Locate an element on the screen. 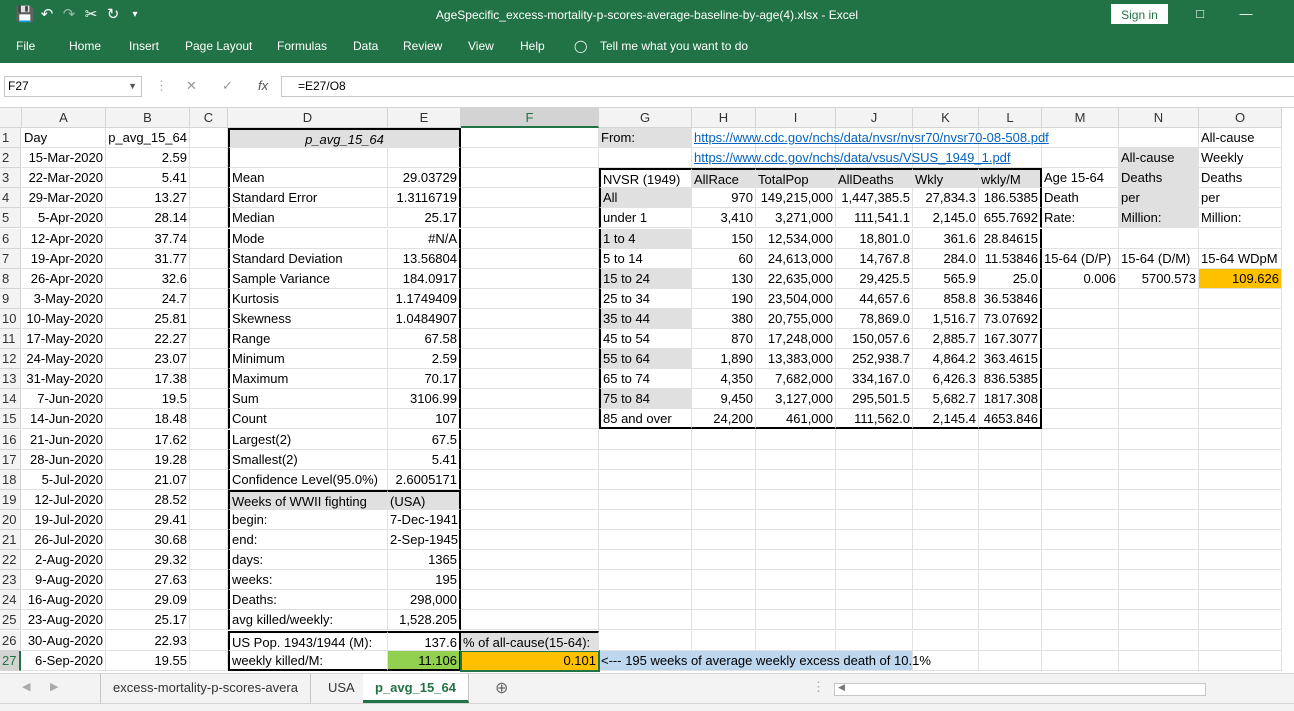 The image size is (1294, 711). nvsr-cell: 295,501.5 is located at coordinates (874, 399).